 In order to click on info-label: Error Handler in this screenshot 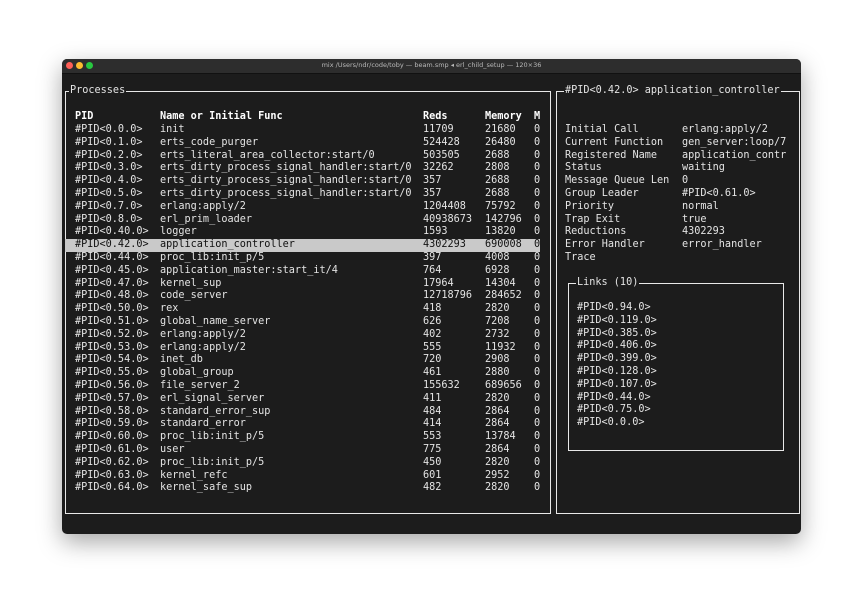, I will do `click(605, 245)`.